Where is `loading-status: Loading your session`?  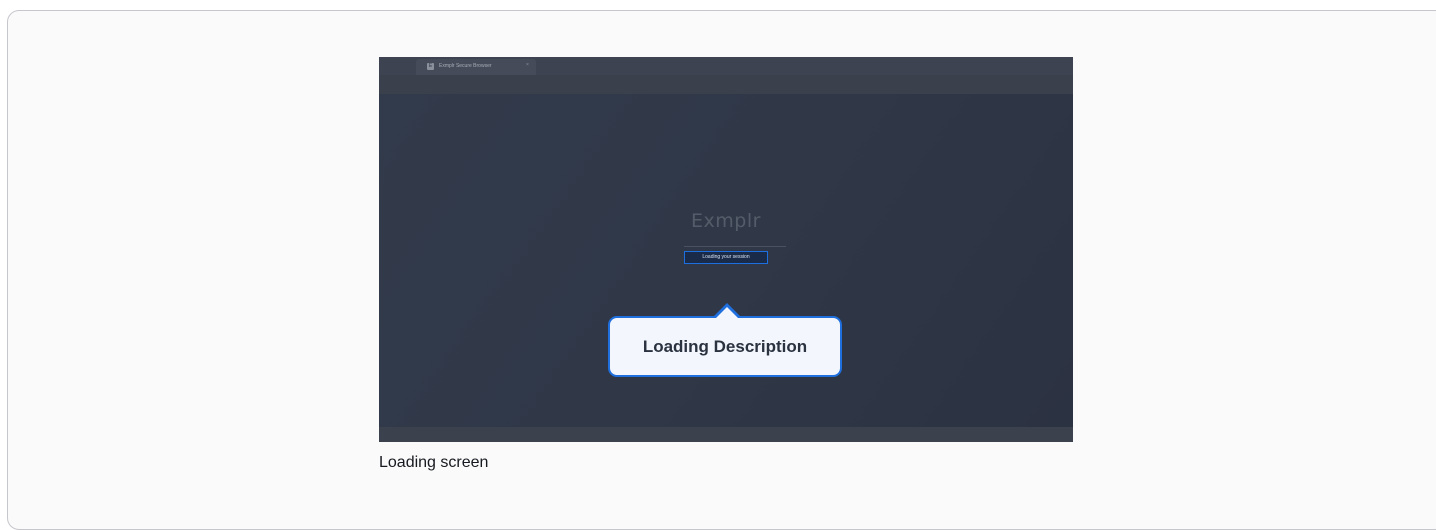
loading-status: Loading your session is located at coordinates (726, 257).